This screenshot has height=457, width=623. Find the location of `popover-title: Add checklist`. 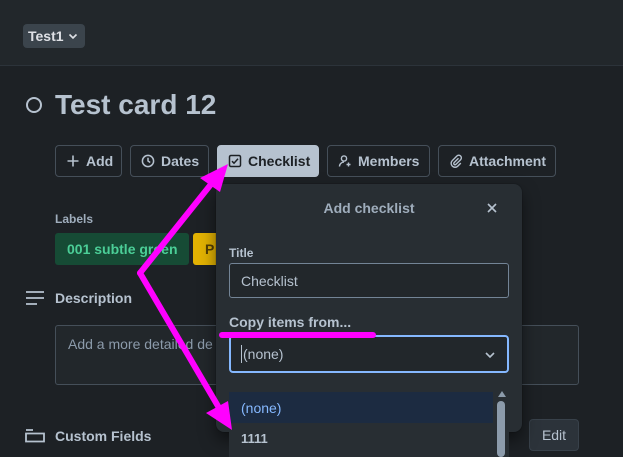

popover-title: Add checklist is located at coordinates (369, 208).